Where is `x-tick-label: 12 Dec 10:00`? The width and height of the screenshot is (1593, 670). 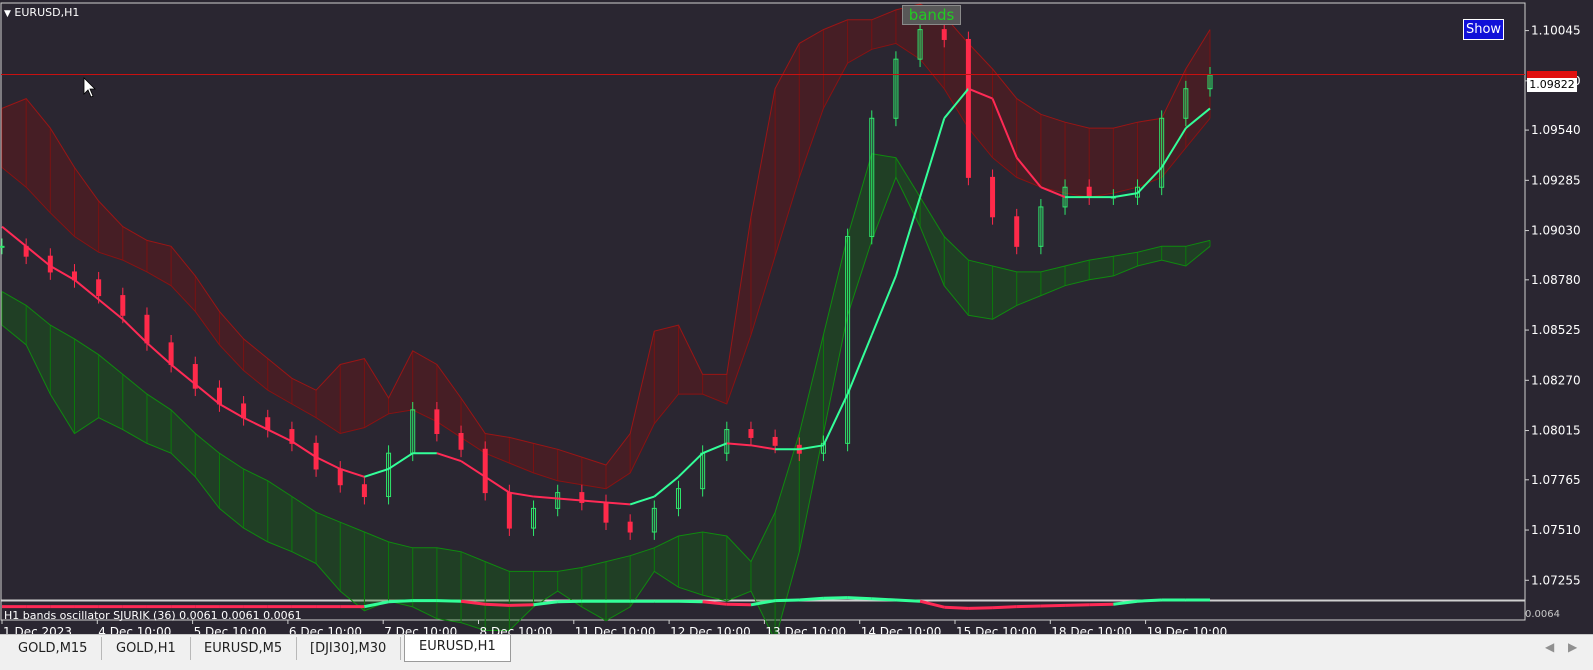
x-tick-label: 12 Dec 10:00 is located at coordinates (710, 629).